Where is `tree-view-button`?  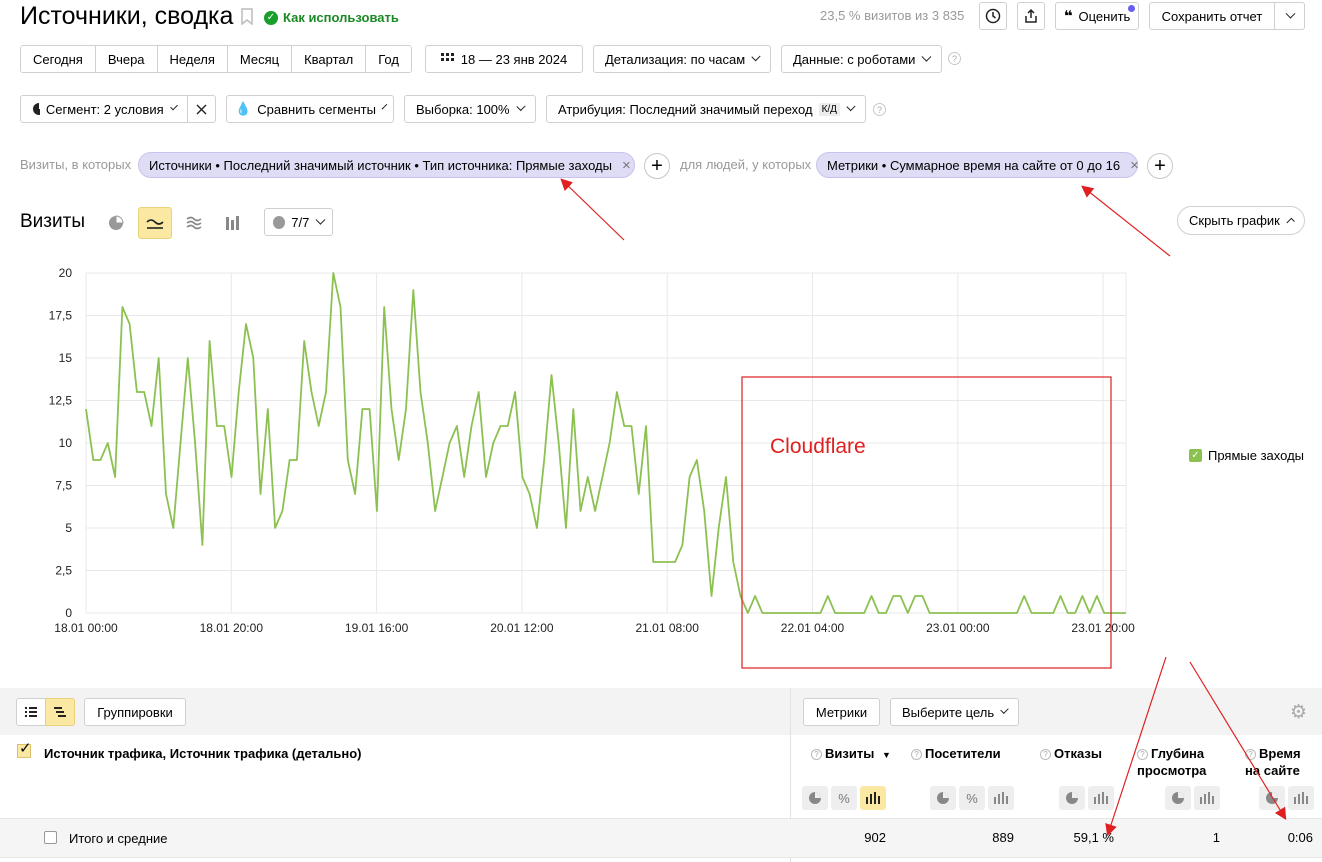 tree-view-button is located at coordinates (60, 712).